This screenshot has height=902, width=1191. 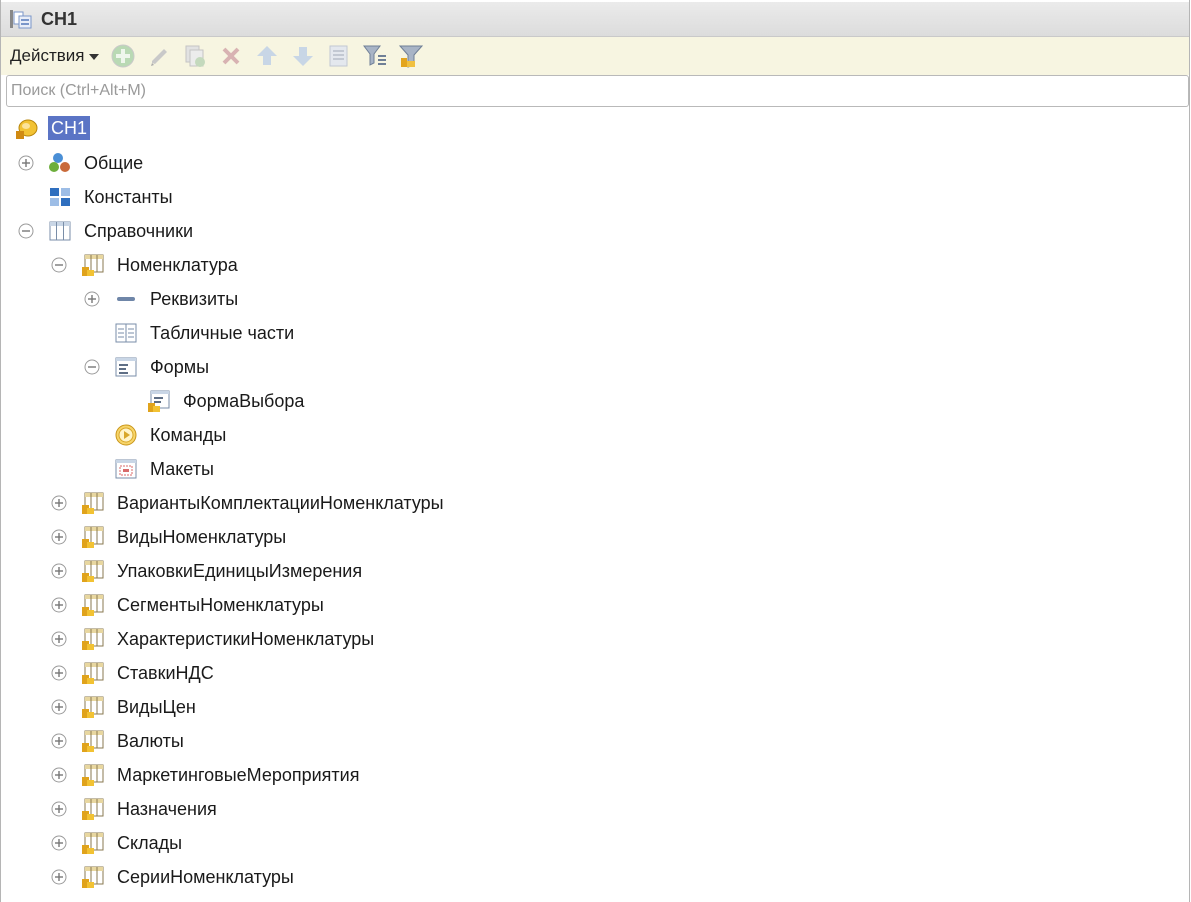 I want to click on copy-button, so click(x=195, y=56).